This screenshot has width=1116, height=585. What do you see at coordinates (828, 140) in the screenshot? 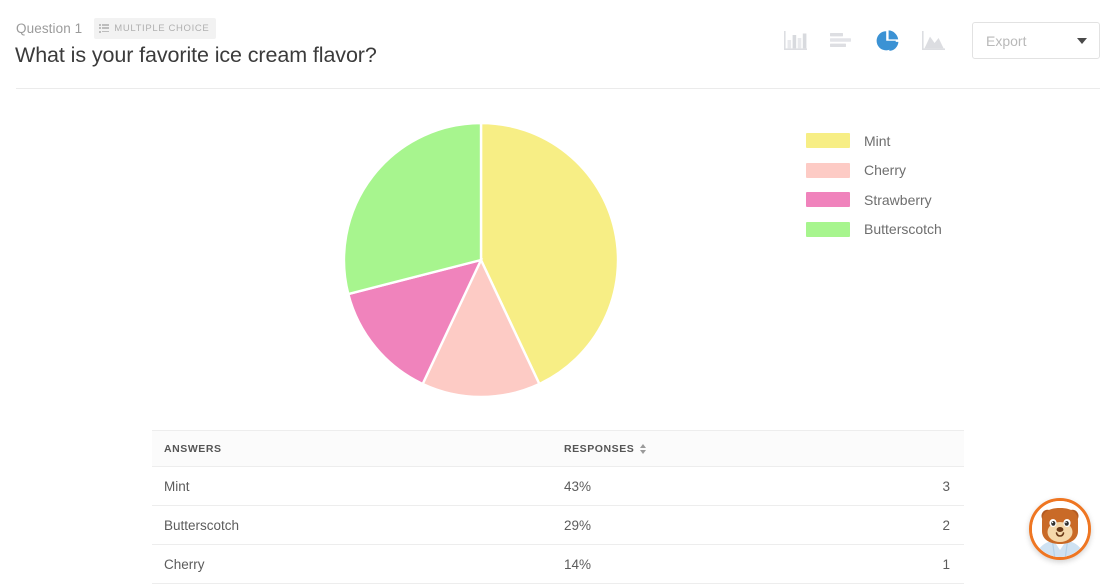
I see `legend-swatch-mint` at bounding box center [828, 140].